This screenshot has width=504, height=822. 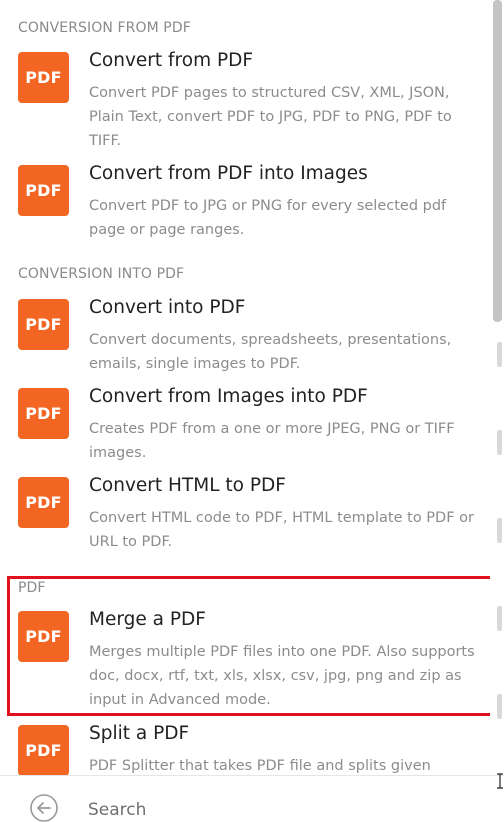 I want to click on item-title: Convert HTML to PDF, so click(x=187, y=485).